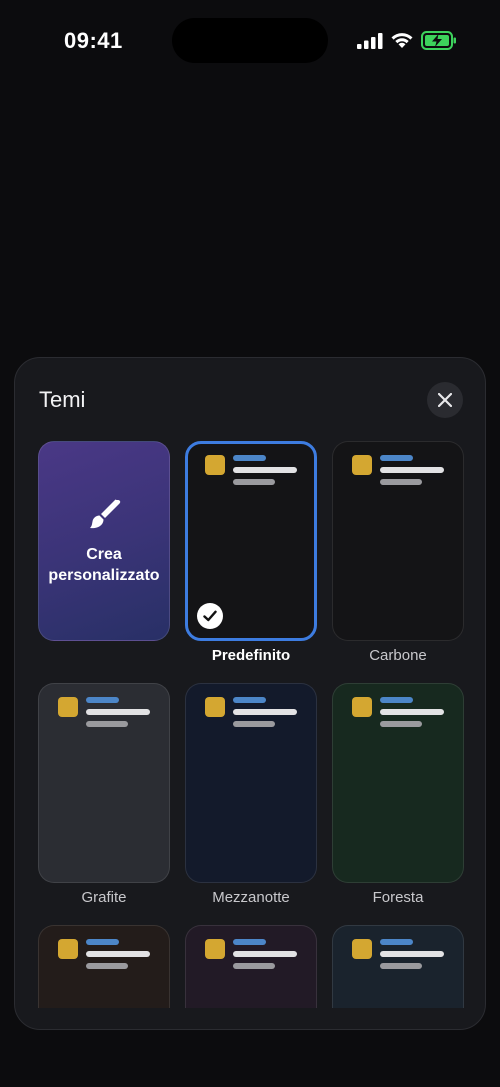 Image resolution: width=500 pixels, height=1087 pixels. What do you see at coordinates (62, 399) in the screenshot?
I see `sheet-title: Temi` at bounding box center [62, 399].